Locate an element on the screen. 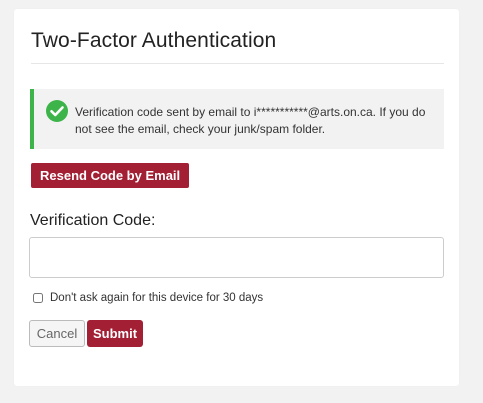  verification-code-label: Verification Code: is located at coordinates (93, 220).